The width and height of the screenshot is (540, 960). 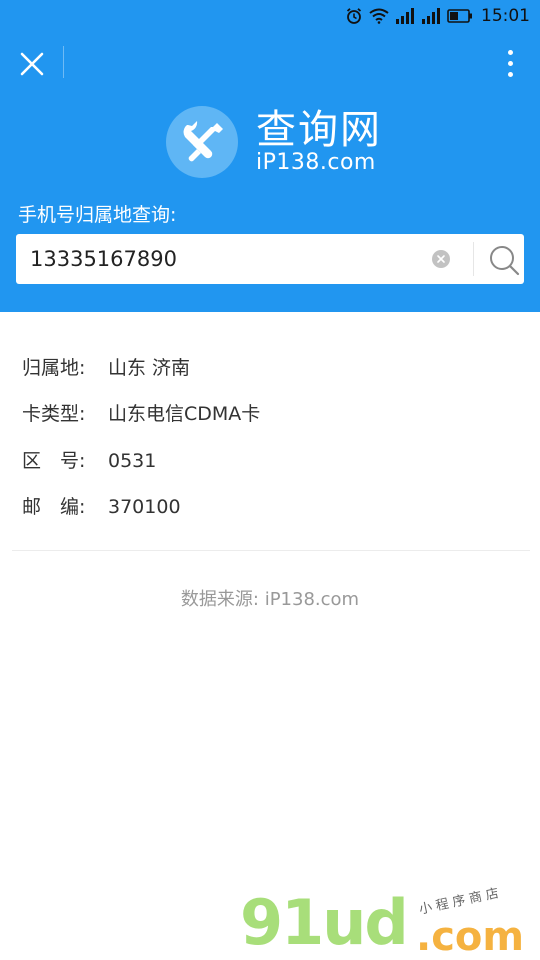 I want to click on result-row-location: 归属地: 山东 济南, so click(x=106, y=368).